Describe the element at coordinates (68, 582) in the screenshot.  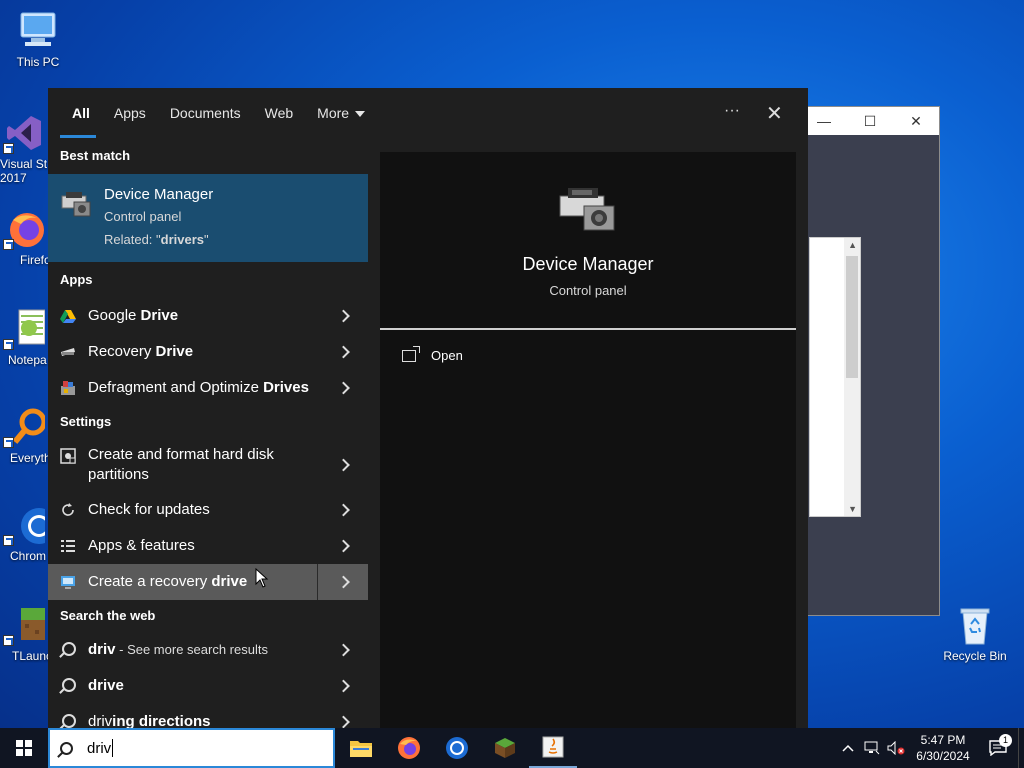
I see `recovery-icon` at that location.